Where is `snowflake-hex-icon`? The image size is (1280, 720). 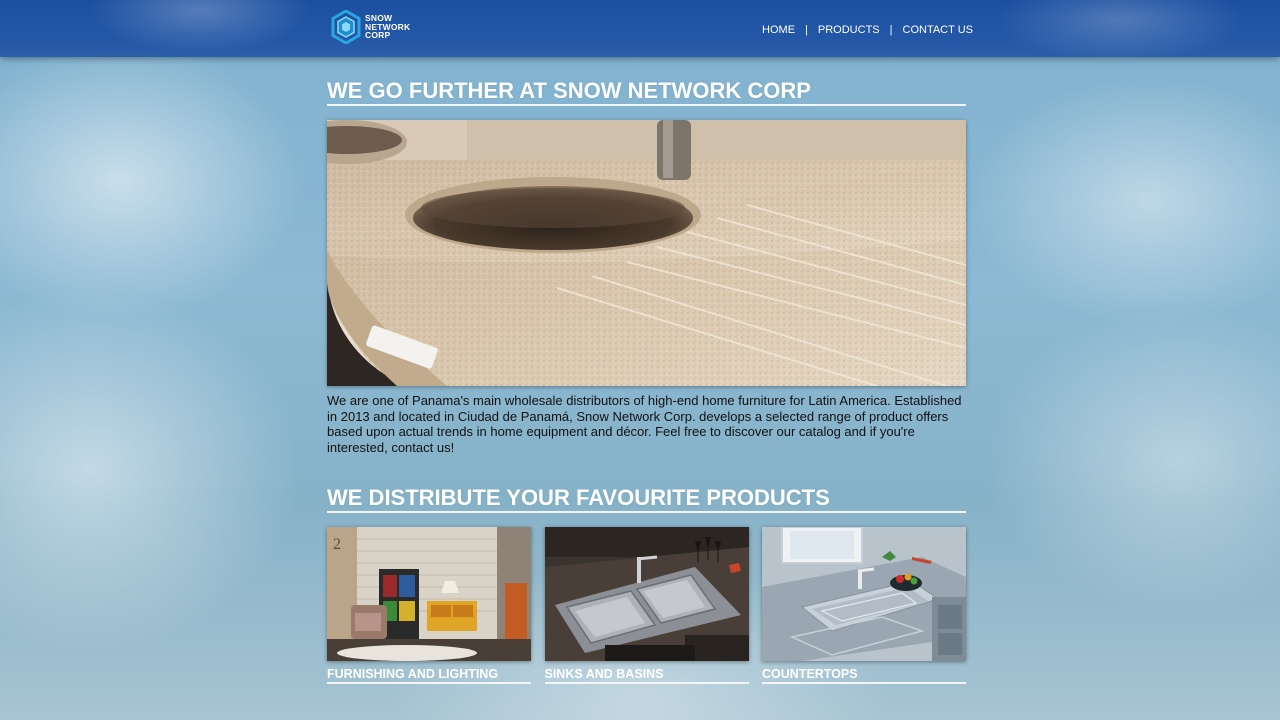 snowflake-hex-icon is located at coordinates (346, 27).